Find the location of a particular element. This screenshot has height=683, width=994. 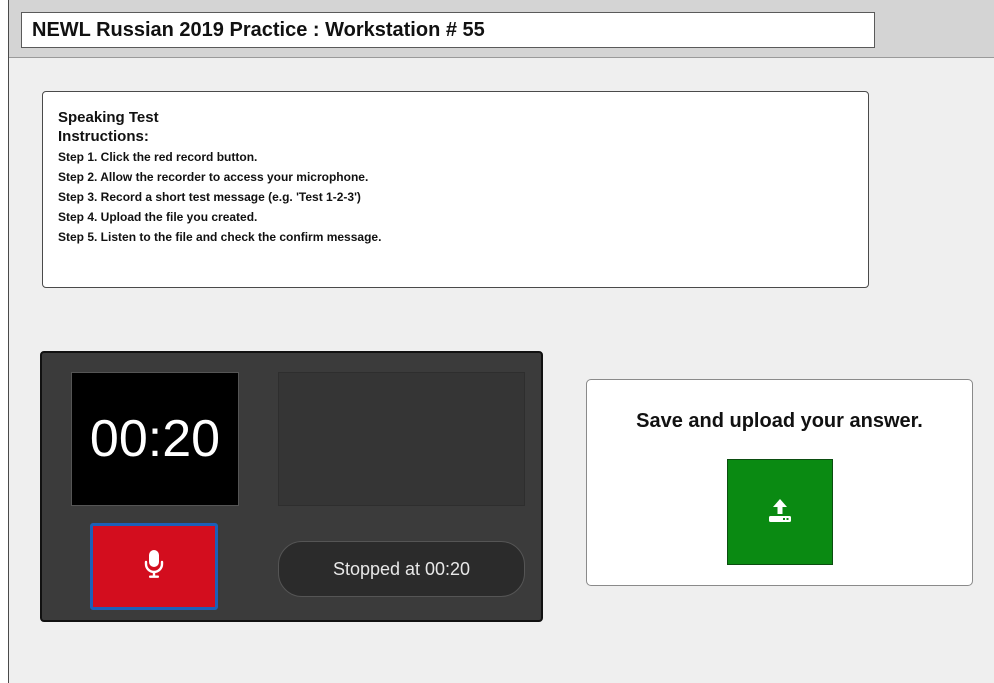

record-button is located at coordinates (154, 566).